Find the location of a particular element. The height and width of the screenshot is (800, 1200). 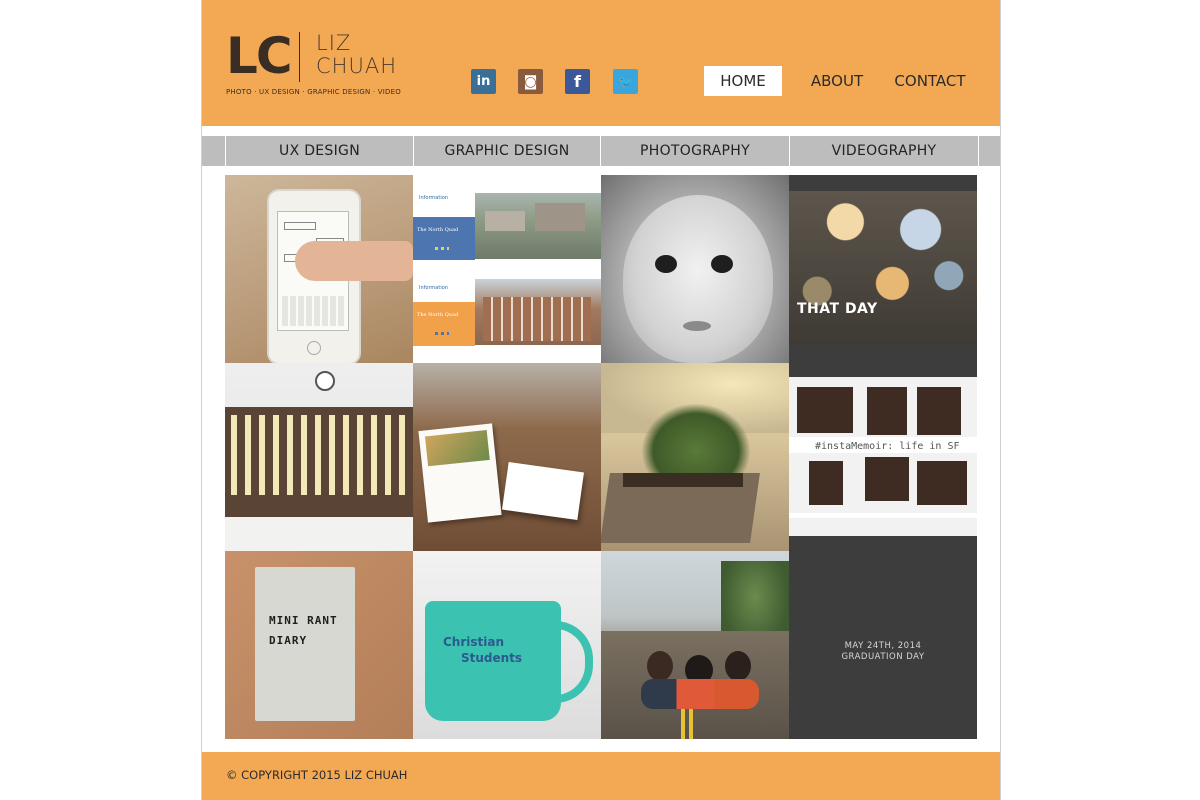

nav-home: HOME is located at coordinates (743, 81).